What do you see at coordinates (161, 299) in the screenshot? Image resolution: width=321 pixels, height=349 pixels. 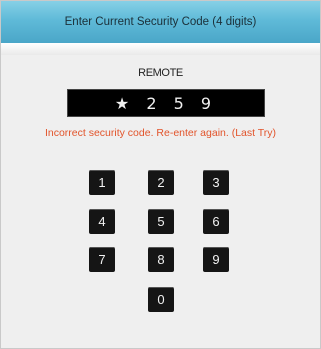 I see `keypad-key-0: 0` at bounding box center [161, 299].